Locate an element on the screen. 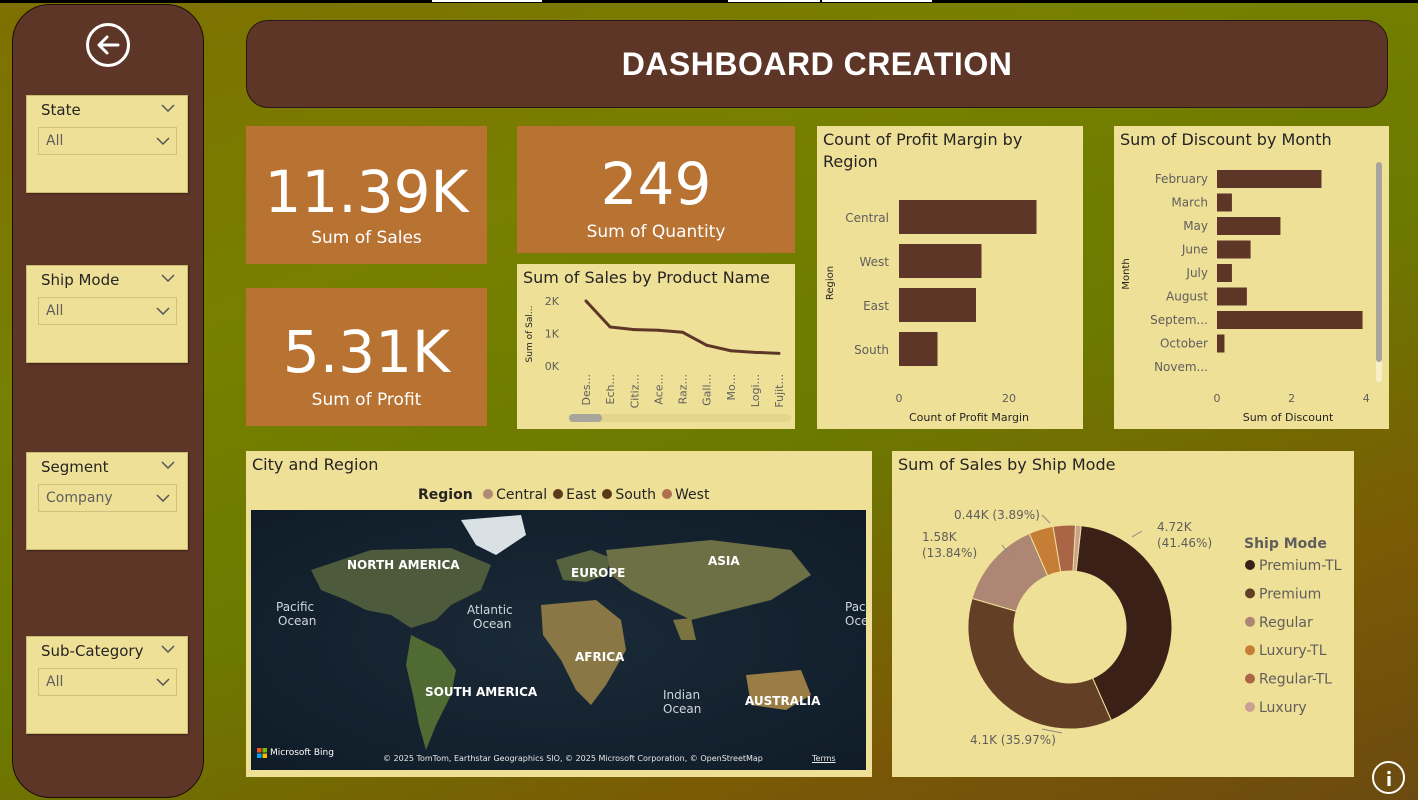 Image resolution: width=1418 pixels, height=800 pixels. donut-slice is located at coordinates (1039, 663).